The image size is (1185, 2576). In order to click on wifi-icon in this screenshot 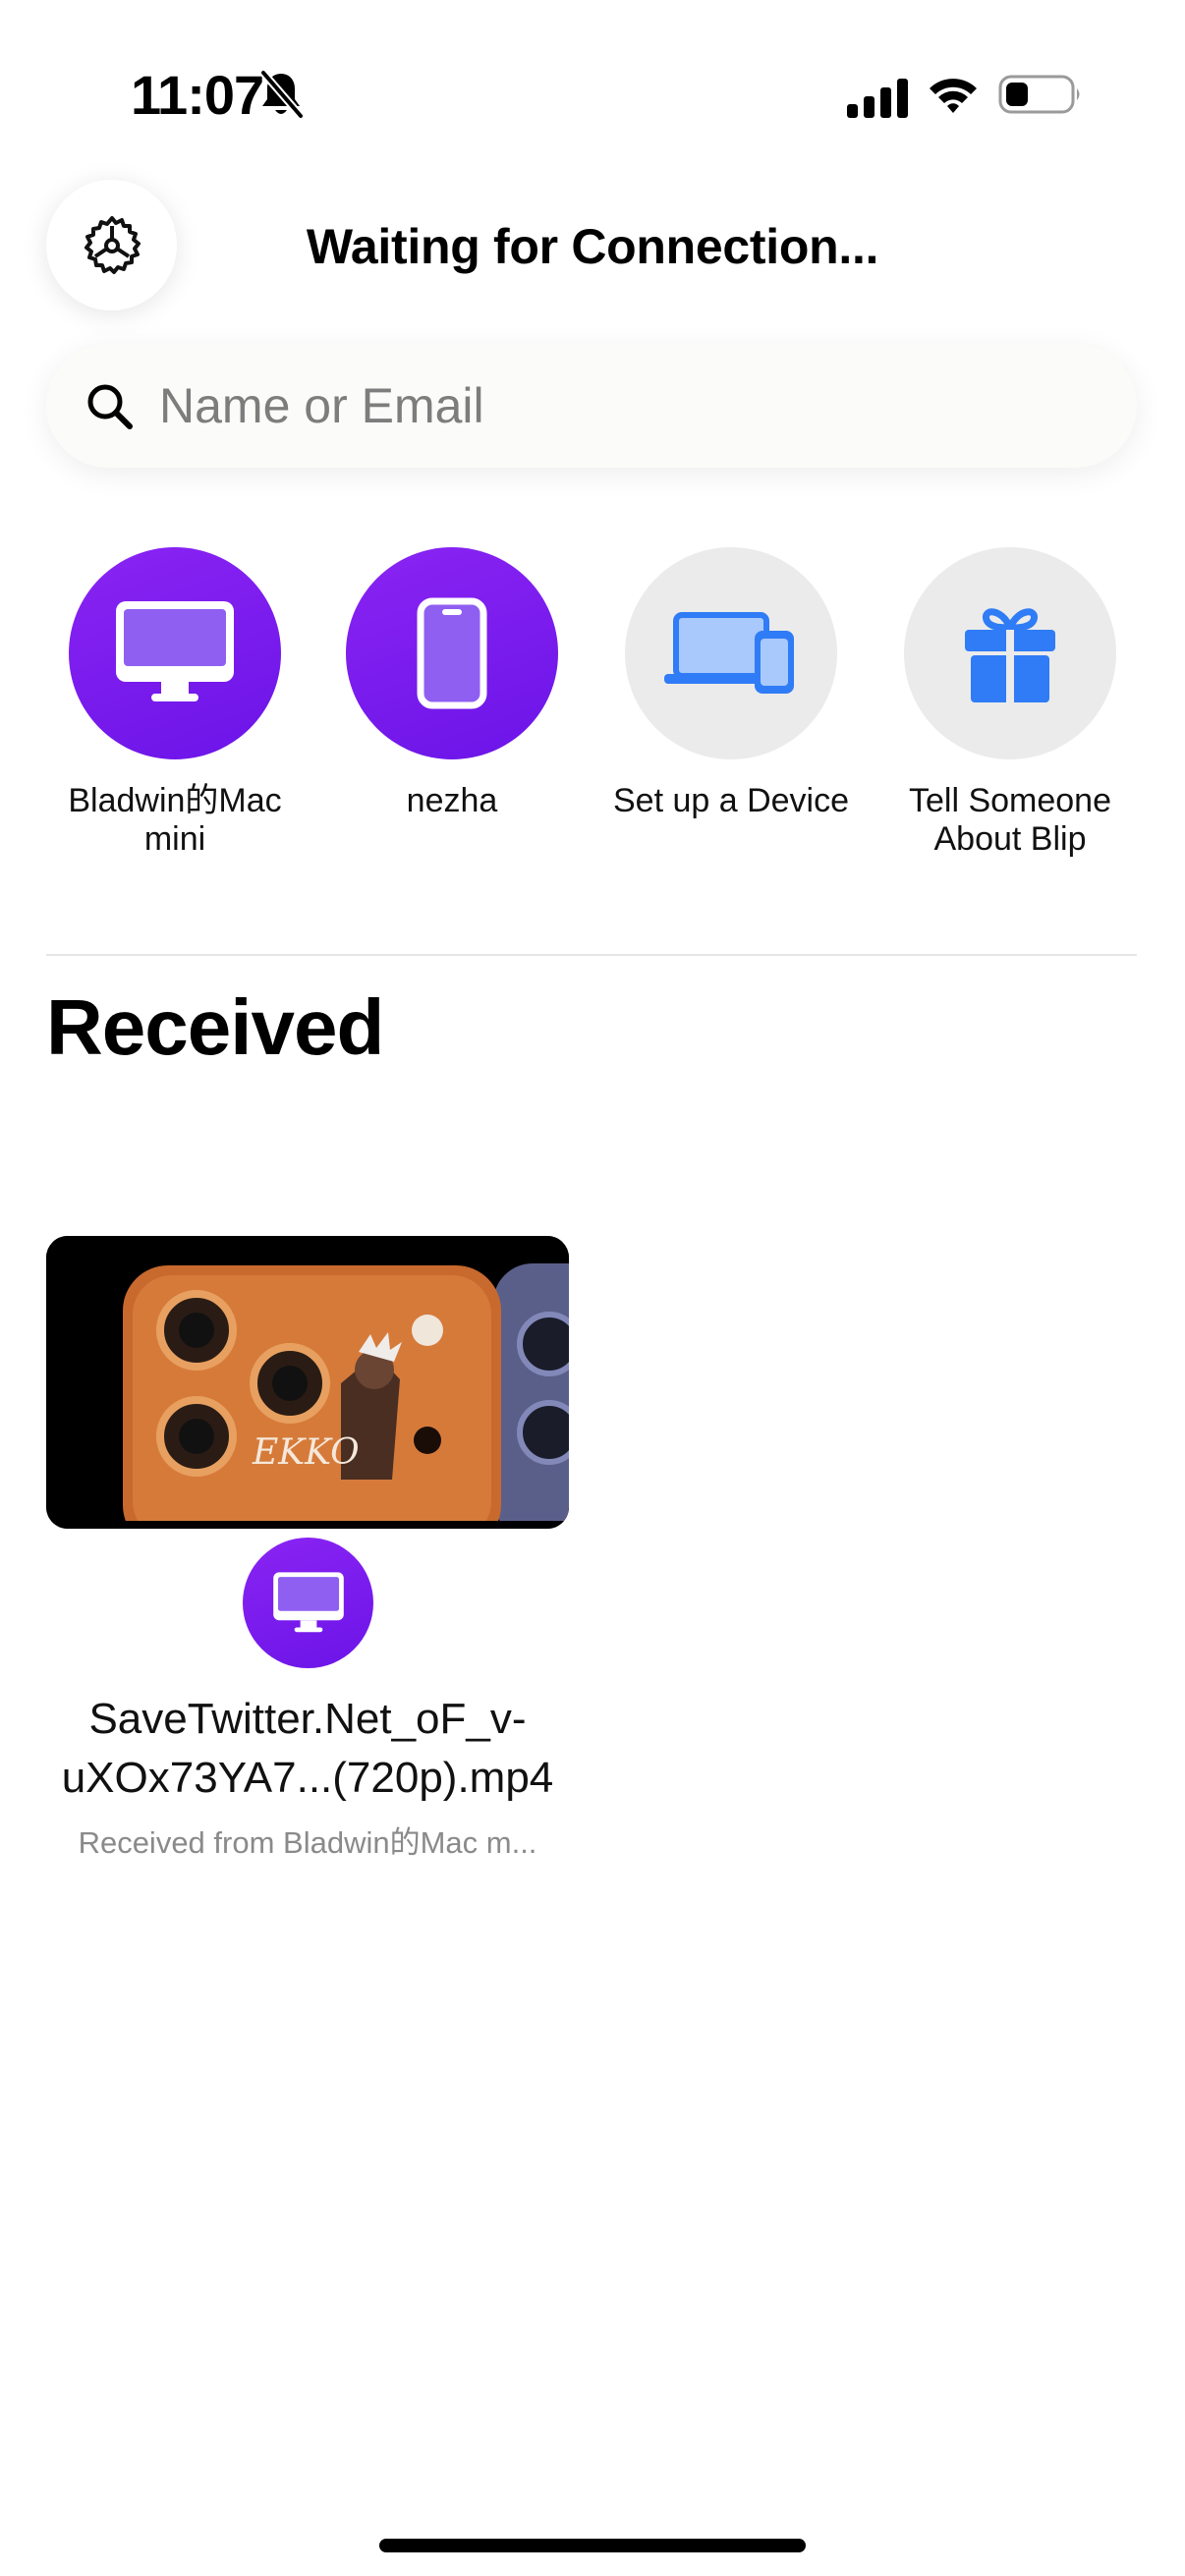, I will do `click(954, 96)`.